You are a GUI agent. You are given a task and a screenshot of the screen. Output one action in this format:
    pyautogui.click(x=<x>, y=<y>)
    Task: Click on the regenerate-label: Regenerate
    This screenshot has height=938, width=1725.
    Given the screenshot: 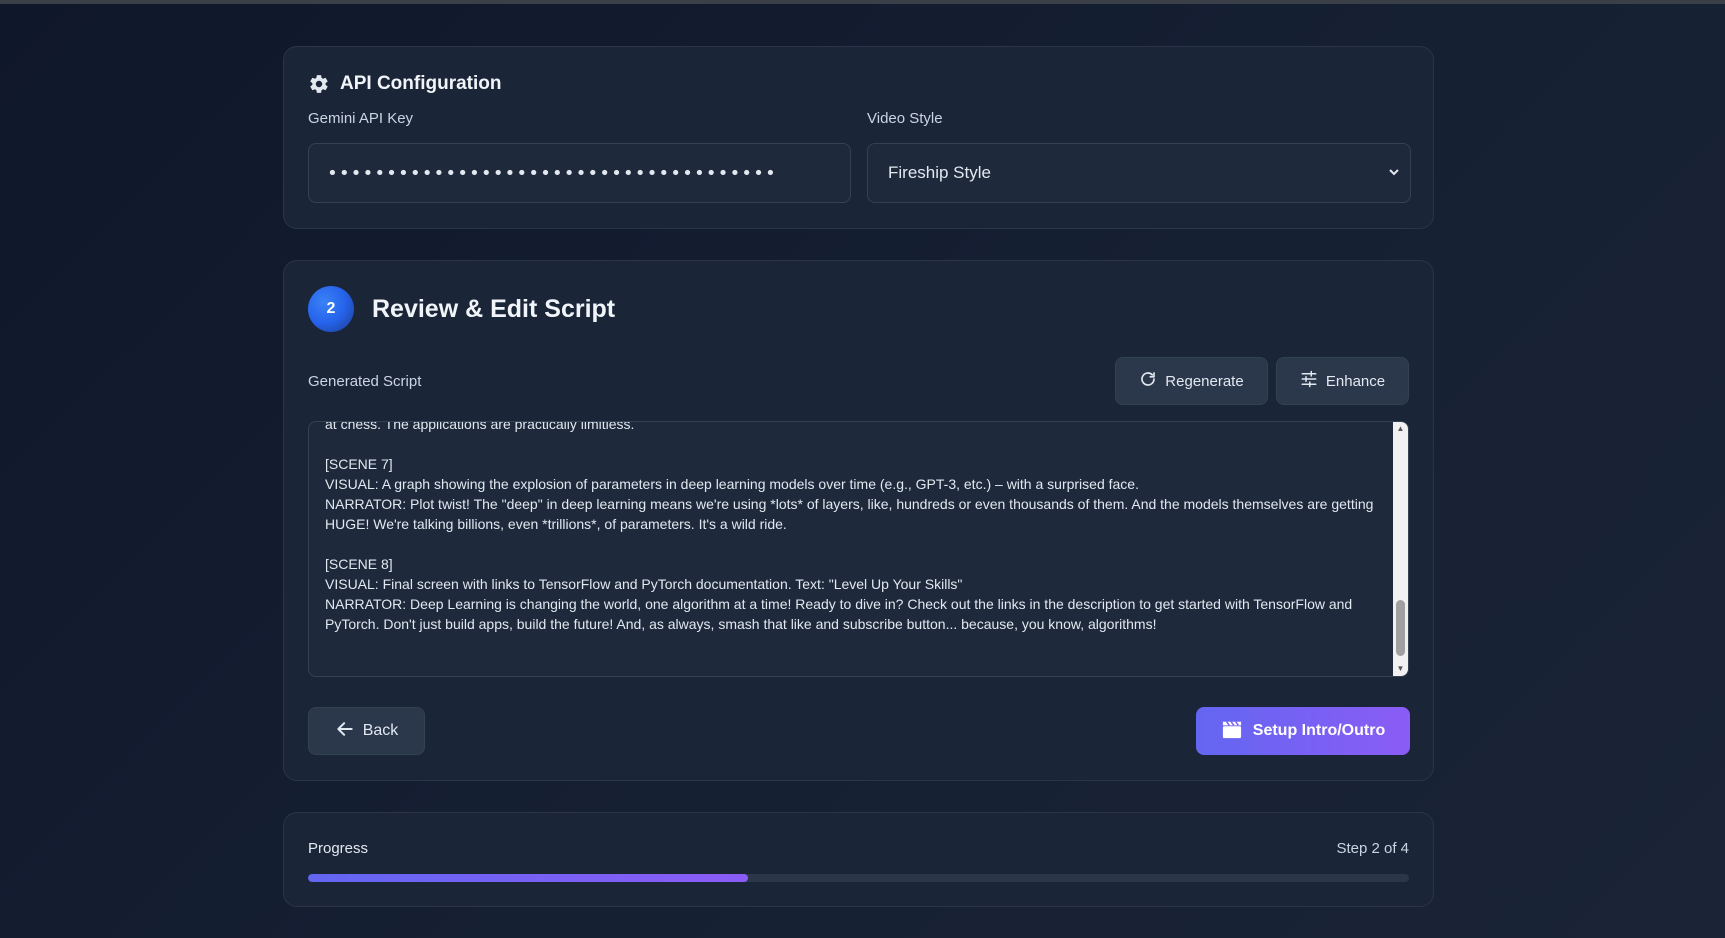 What is the action you would take?
    pyautogui.click(x=1204, y=381)
    